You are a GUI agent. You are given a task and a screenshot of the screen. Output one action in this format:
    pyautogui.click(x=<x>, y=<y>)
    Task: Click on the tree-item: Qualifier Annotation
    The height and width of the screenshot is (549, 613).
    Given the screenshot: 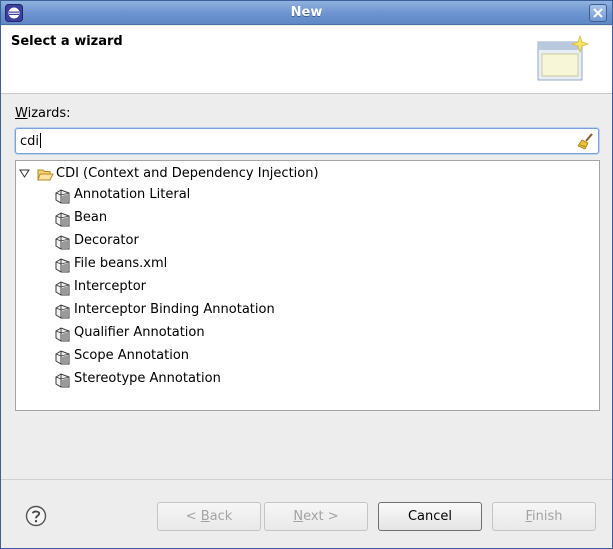 What is the action you would take?
    pyautogui.click(x=307, y=334)
    